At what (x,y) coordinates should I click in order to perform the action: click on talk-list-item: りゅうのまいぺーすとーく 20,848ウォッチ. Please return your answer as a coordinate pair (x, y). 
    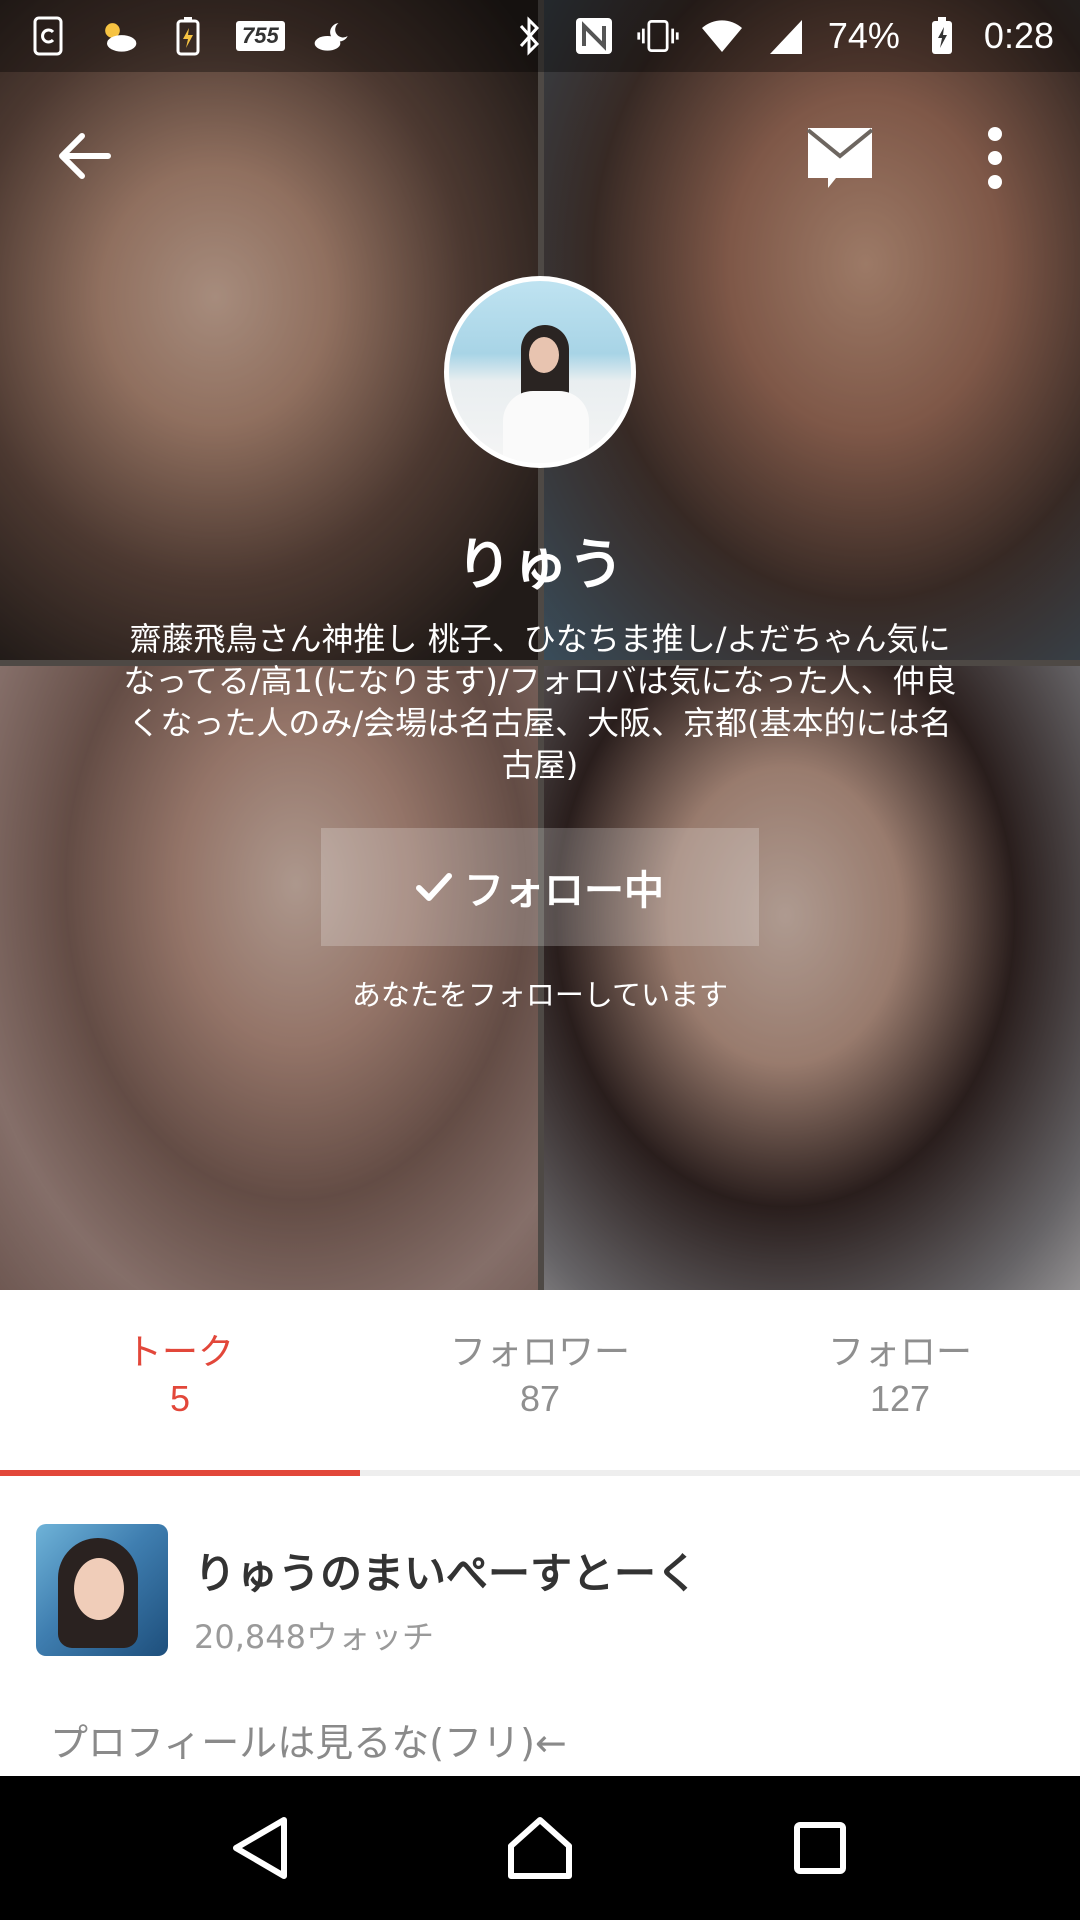
    Looking at the image, I should click on (540, 1600).